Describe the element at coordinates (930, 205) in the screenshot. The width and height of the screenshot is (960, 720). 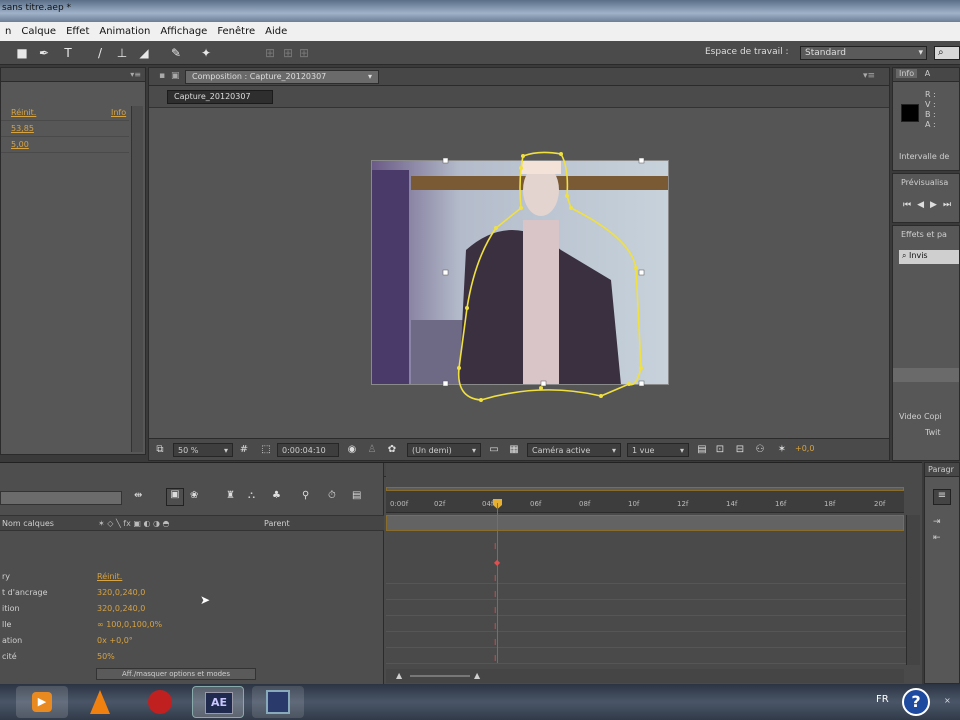
I see `playback-controls: ⏮◀▶⏭` at that location.